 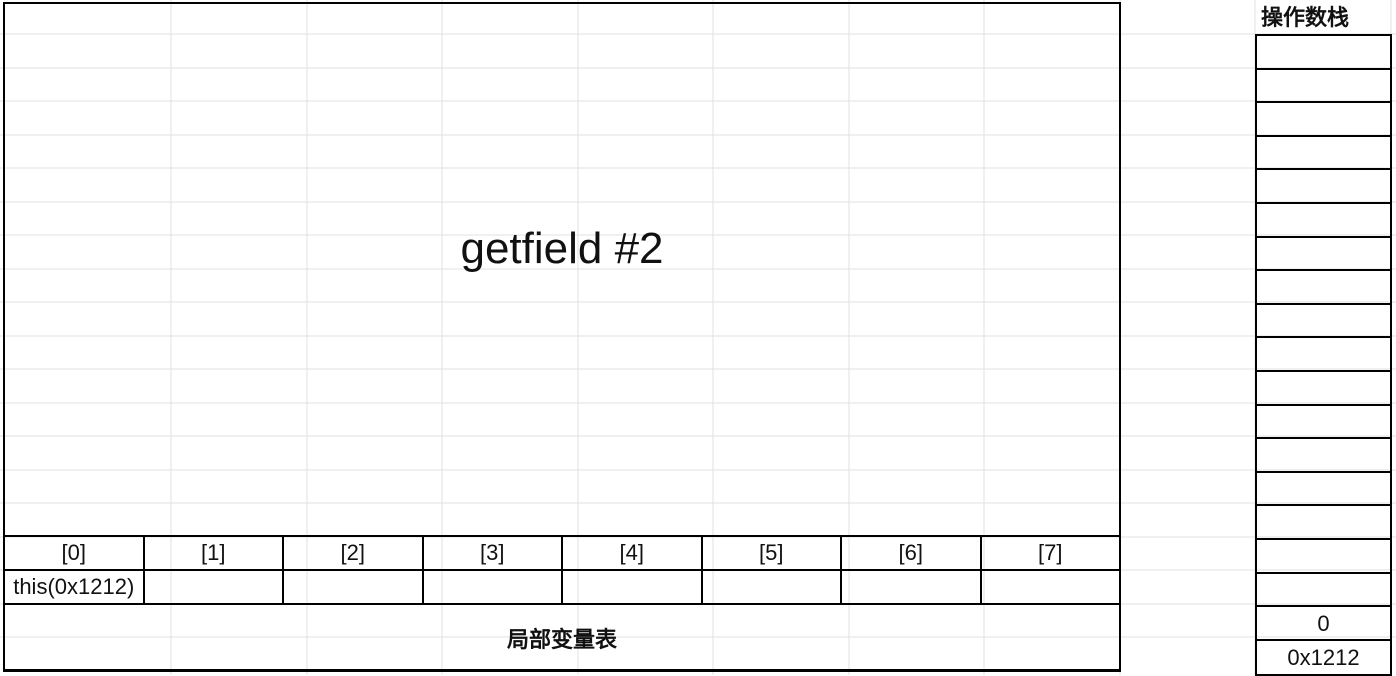 What do you see at coordinates (492, 553) in the screenshot?
I see `local-variable-index: [3]` at bounding box center [492, 553].